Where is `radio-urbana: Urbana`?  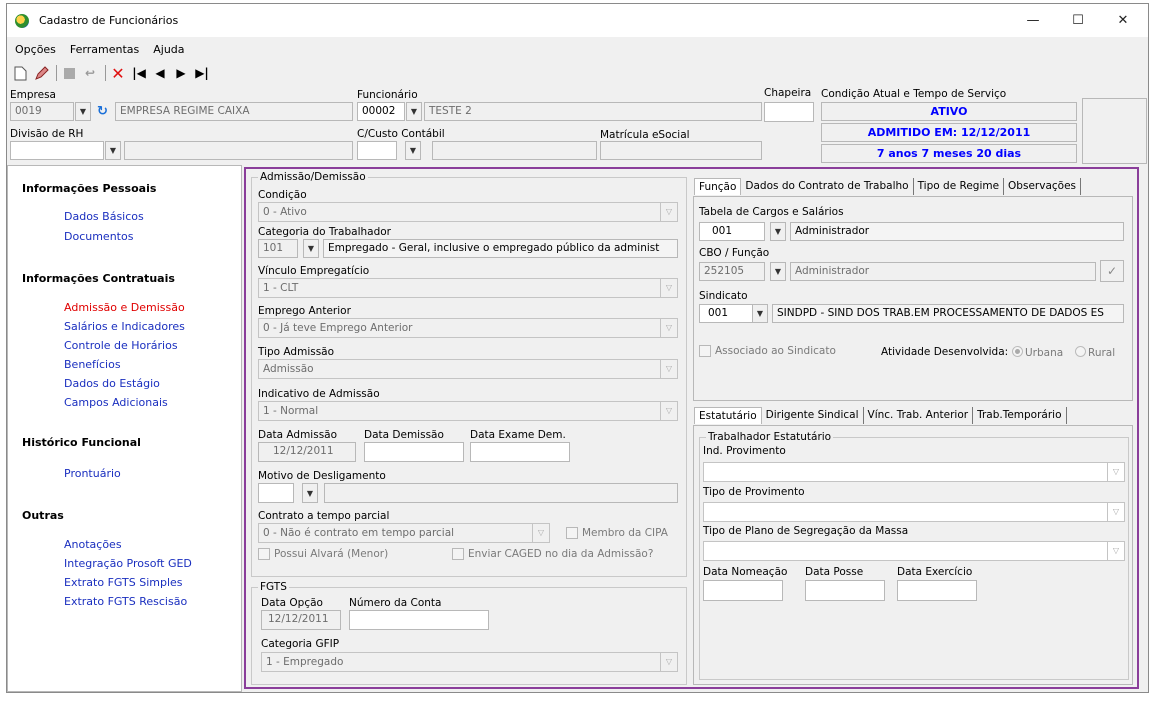
radio-urbana: Urbana is located at coordinates (1037, 352).